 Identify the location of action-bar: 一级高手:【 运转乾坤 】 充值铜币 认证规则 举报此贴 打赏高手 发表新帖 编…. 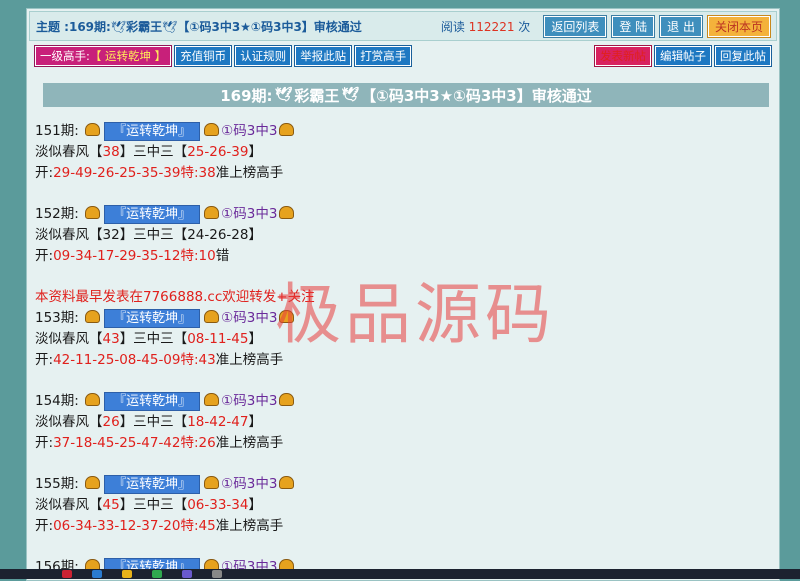
(405, 56).